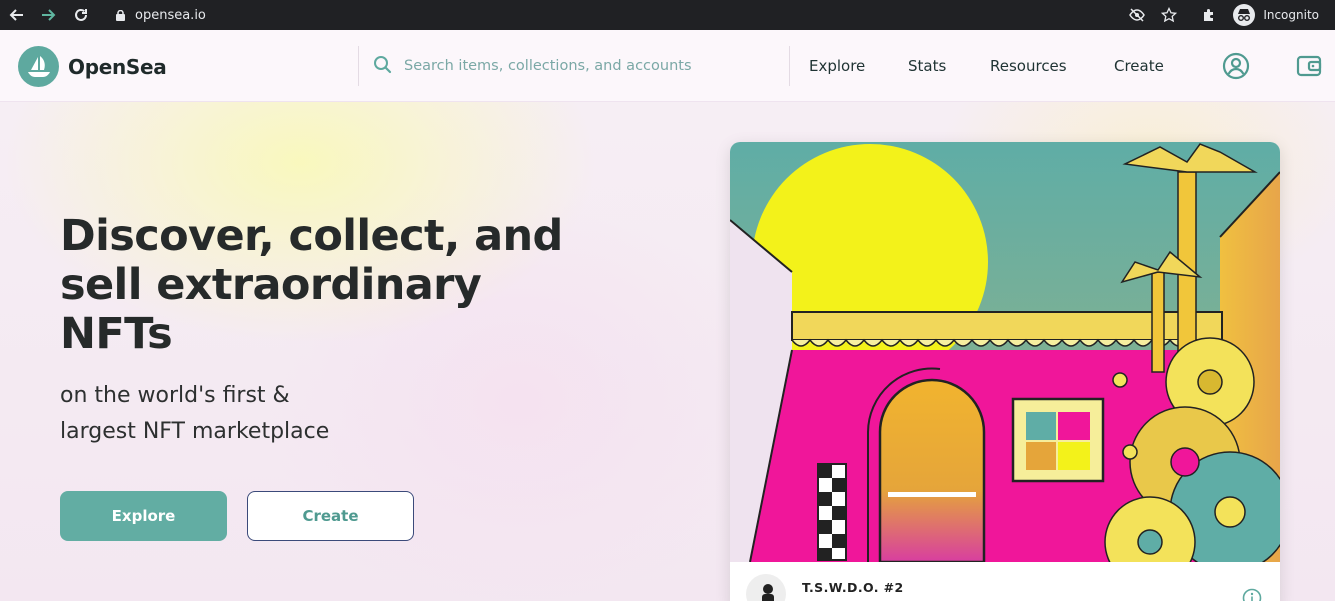 Image resolution: width=1335 pixels, height=601 pixels. What do you see at coordinates (1139, 66) in the screenshot?
I see `nav-create: Create` at bounding box center [1139, 66].